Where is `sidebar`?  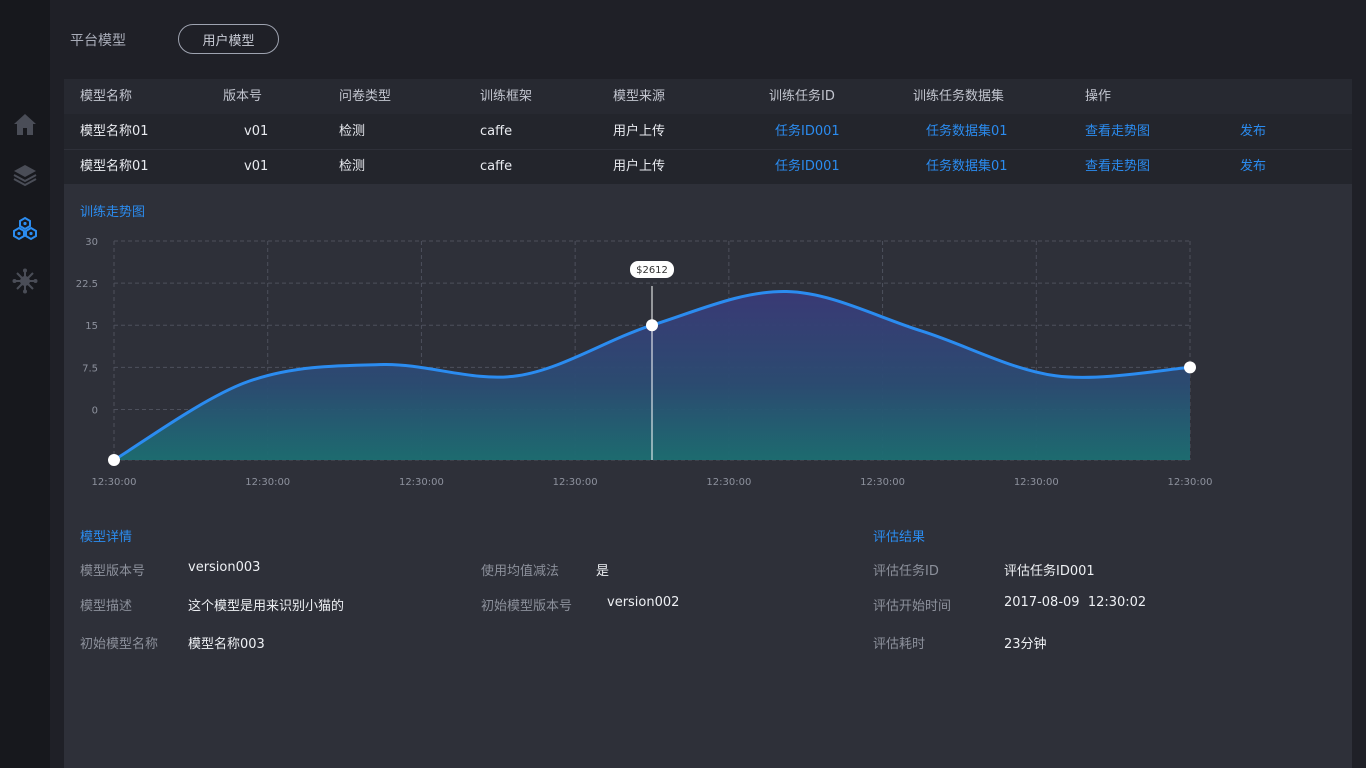 sidebar is located at coordinates (25, 384).